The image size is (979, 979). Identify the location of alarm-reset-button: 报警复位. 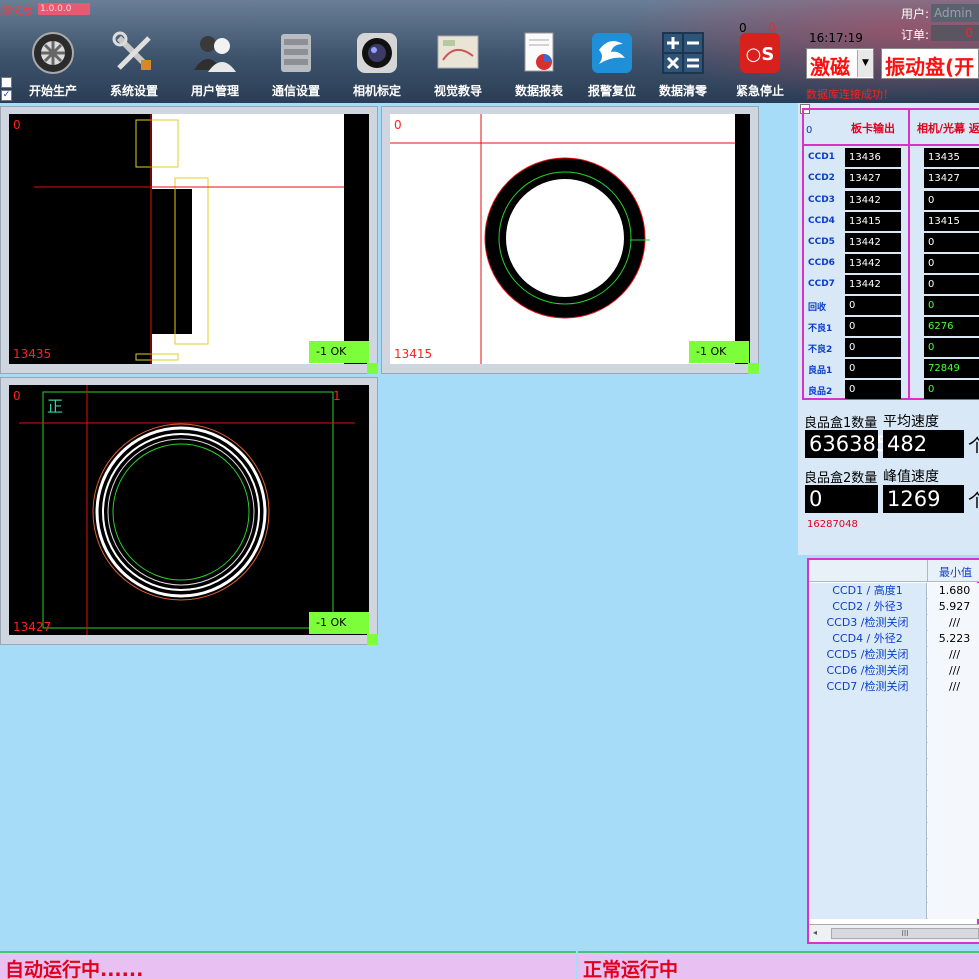
(612, 65).